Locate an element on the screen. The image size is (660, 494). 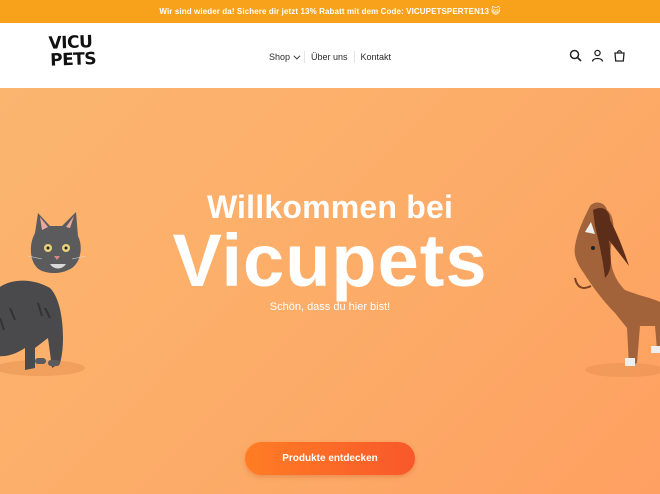
header-icons is located at coordinates (597, 55).